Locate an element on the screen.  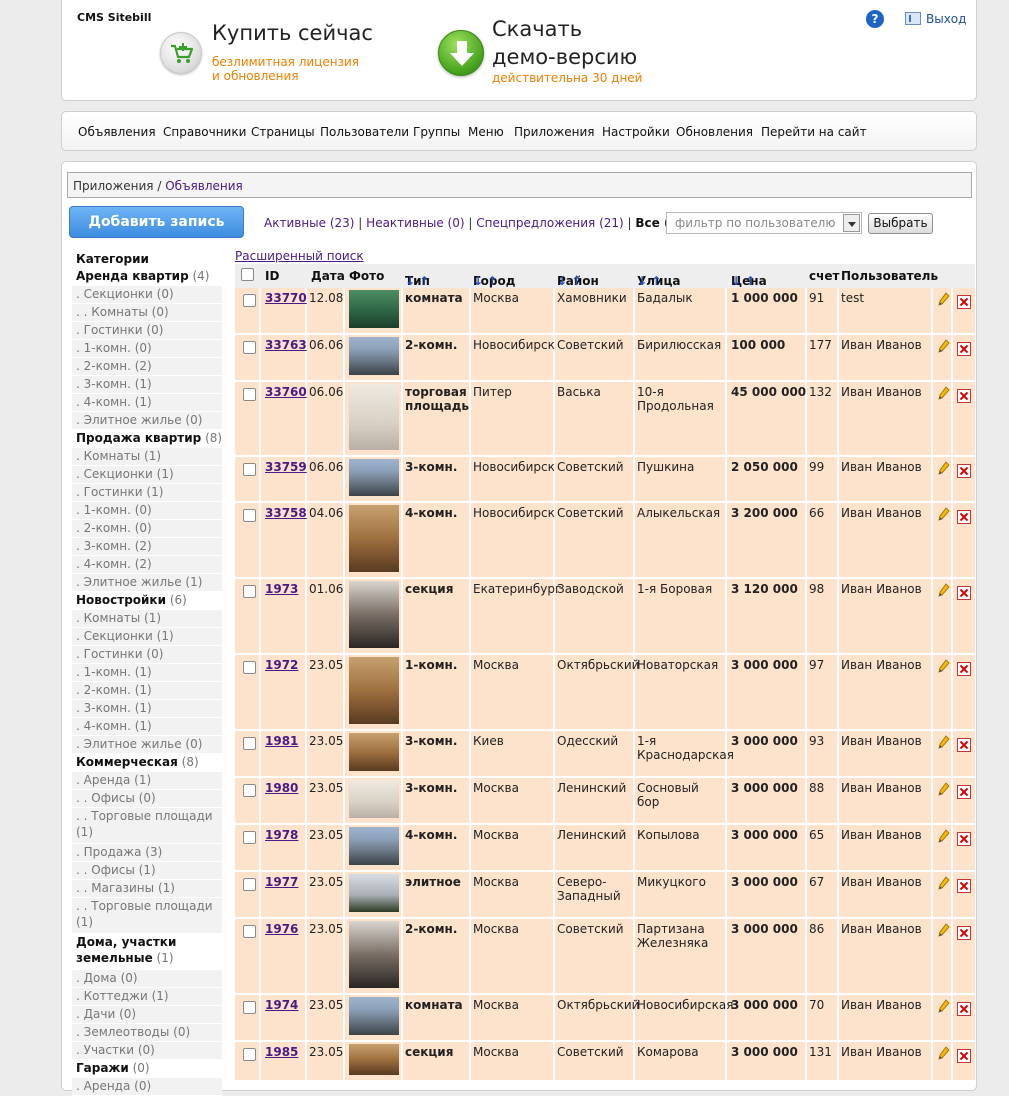
listing-id-link: 1972 is located at coordinates (287, 665).